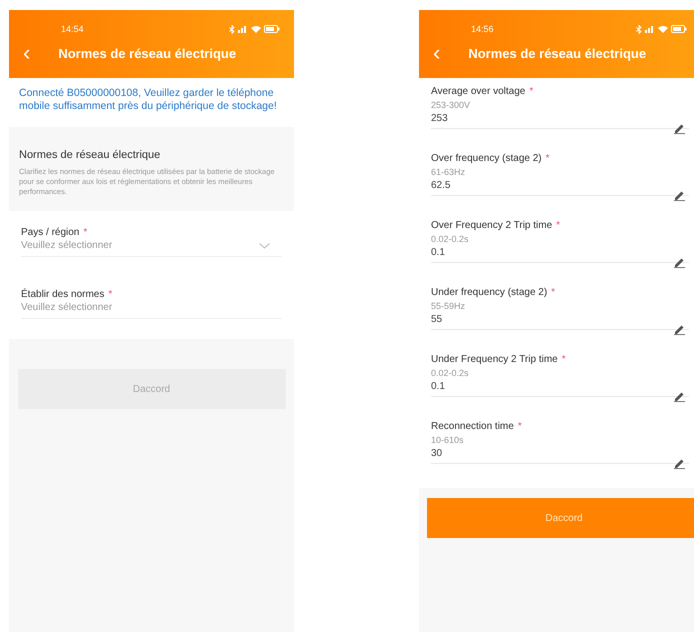 This screenshot has width=694, height=632. What do you see at coordinates (72, 29) in the screenshot?
I see `status-time: 14:54` at bounding box center [72, 29].